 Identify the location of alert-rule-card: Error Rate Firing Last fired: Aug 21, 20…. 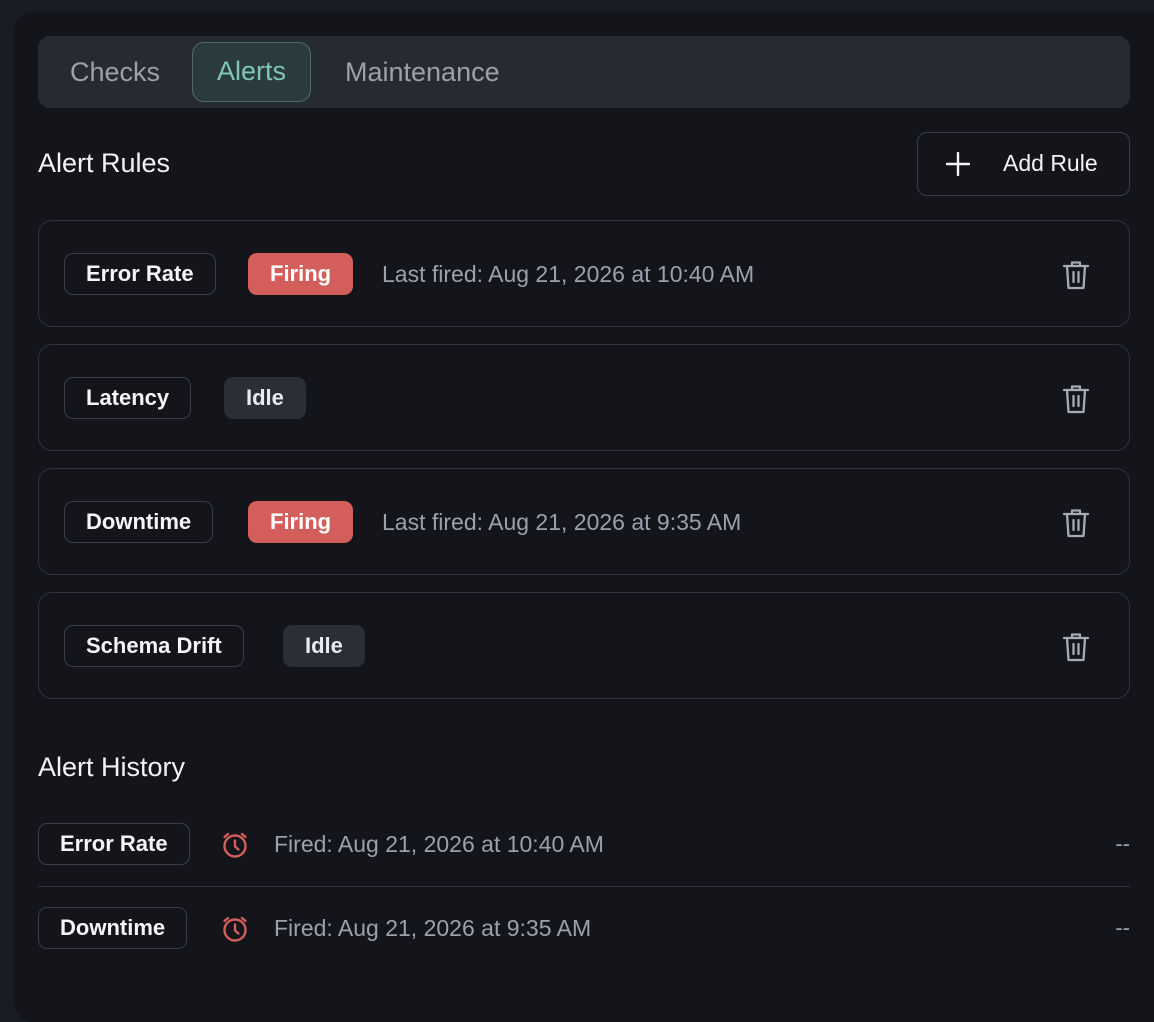
(584, 273).